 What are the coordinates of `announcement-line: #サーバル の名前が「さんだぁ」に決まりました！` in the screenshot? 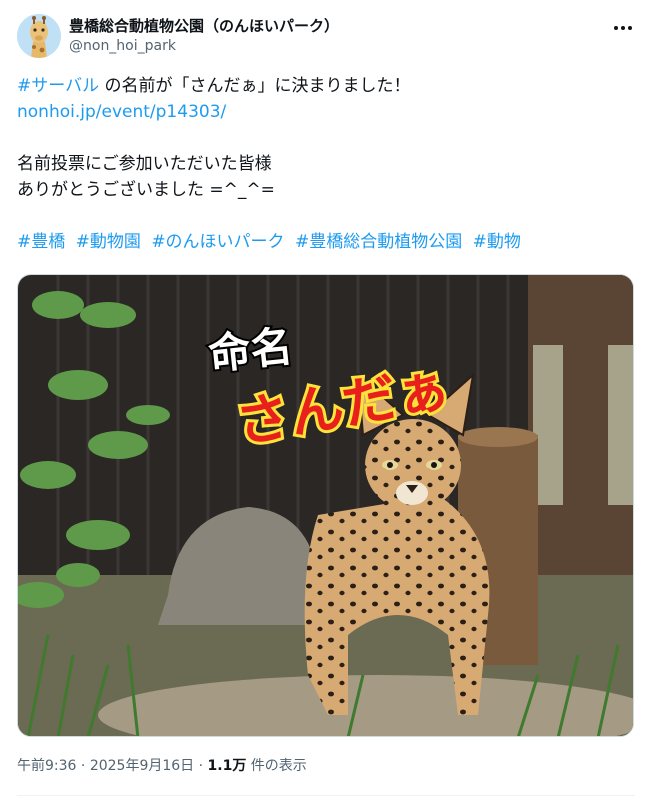 It's located at (326, 86).